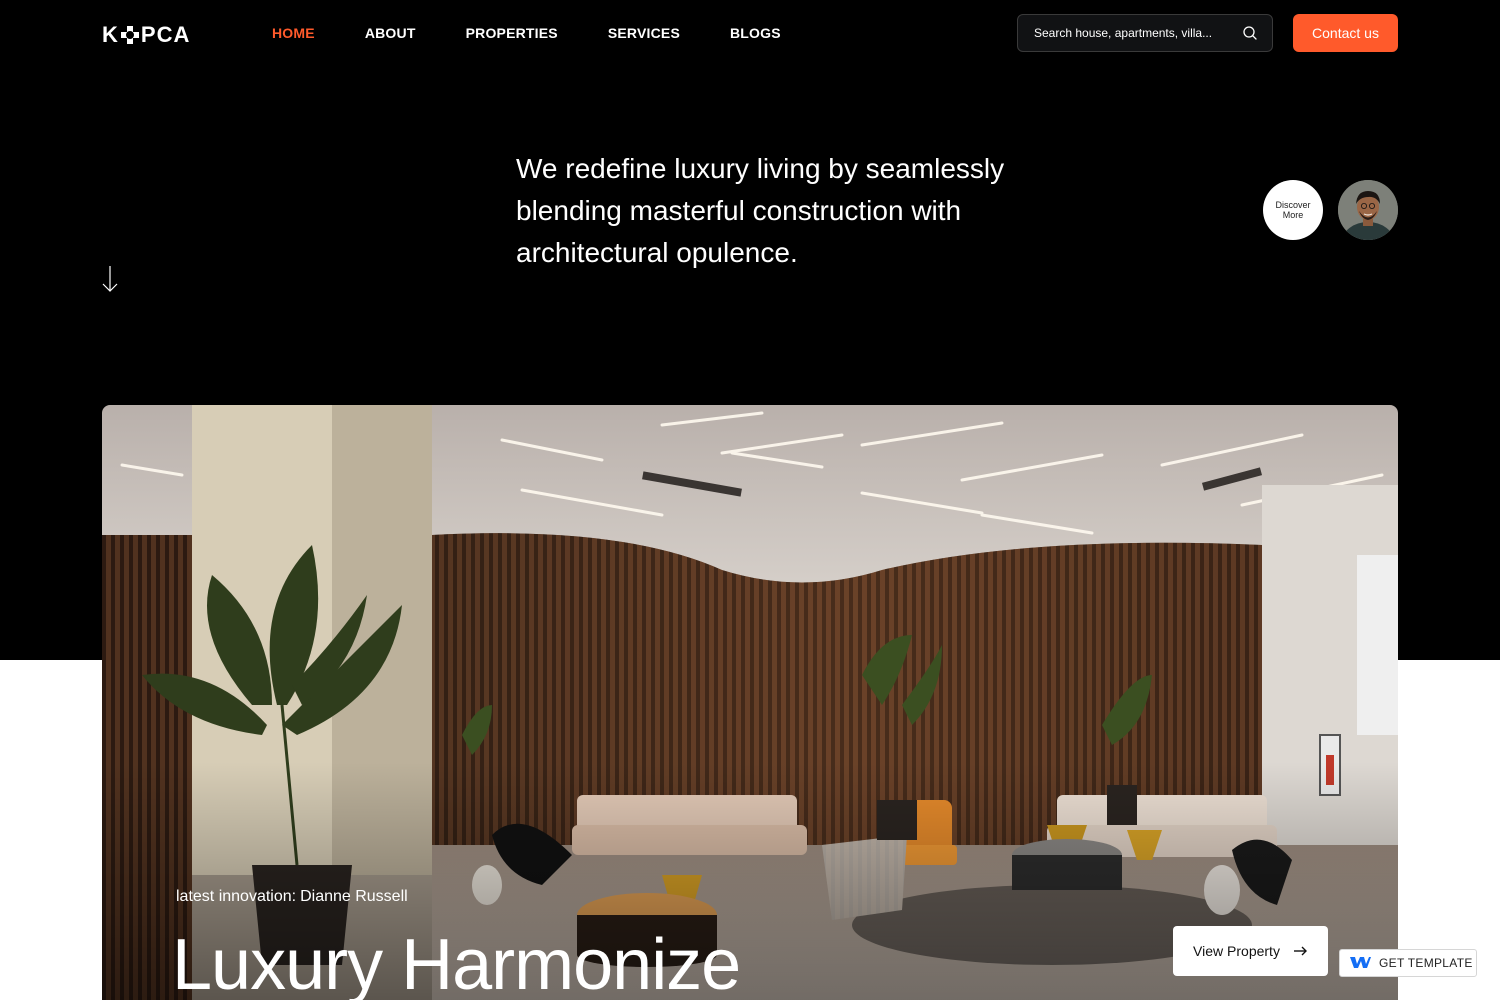 The width and height of the screenshot is (1500, 1000). Describe the element at coordinates (354, 896) in the screenshot. I see `innovation-name: Dianne Russell` at that location.